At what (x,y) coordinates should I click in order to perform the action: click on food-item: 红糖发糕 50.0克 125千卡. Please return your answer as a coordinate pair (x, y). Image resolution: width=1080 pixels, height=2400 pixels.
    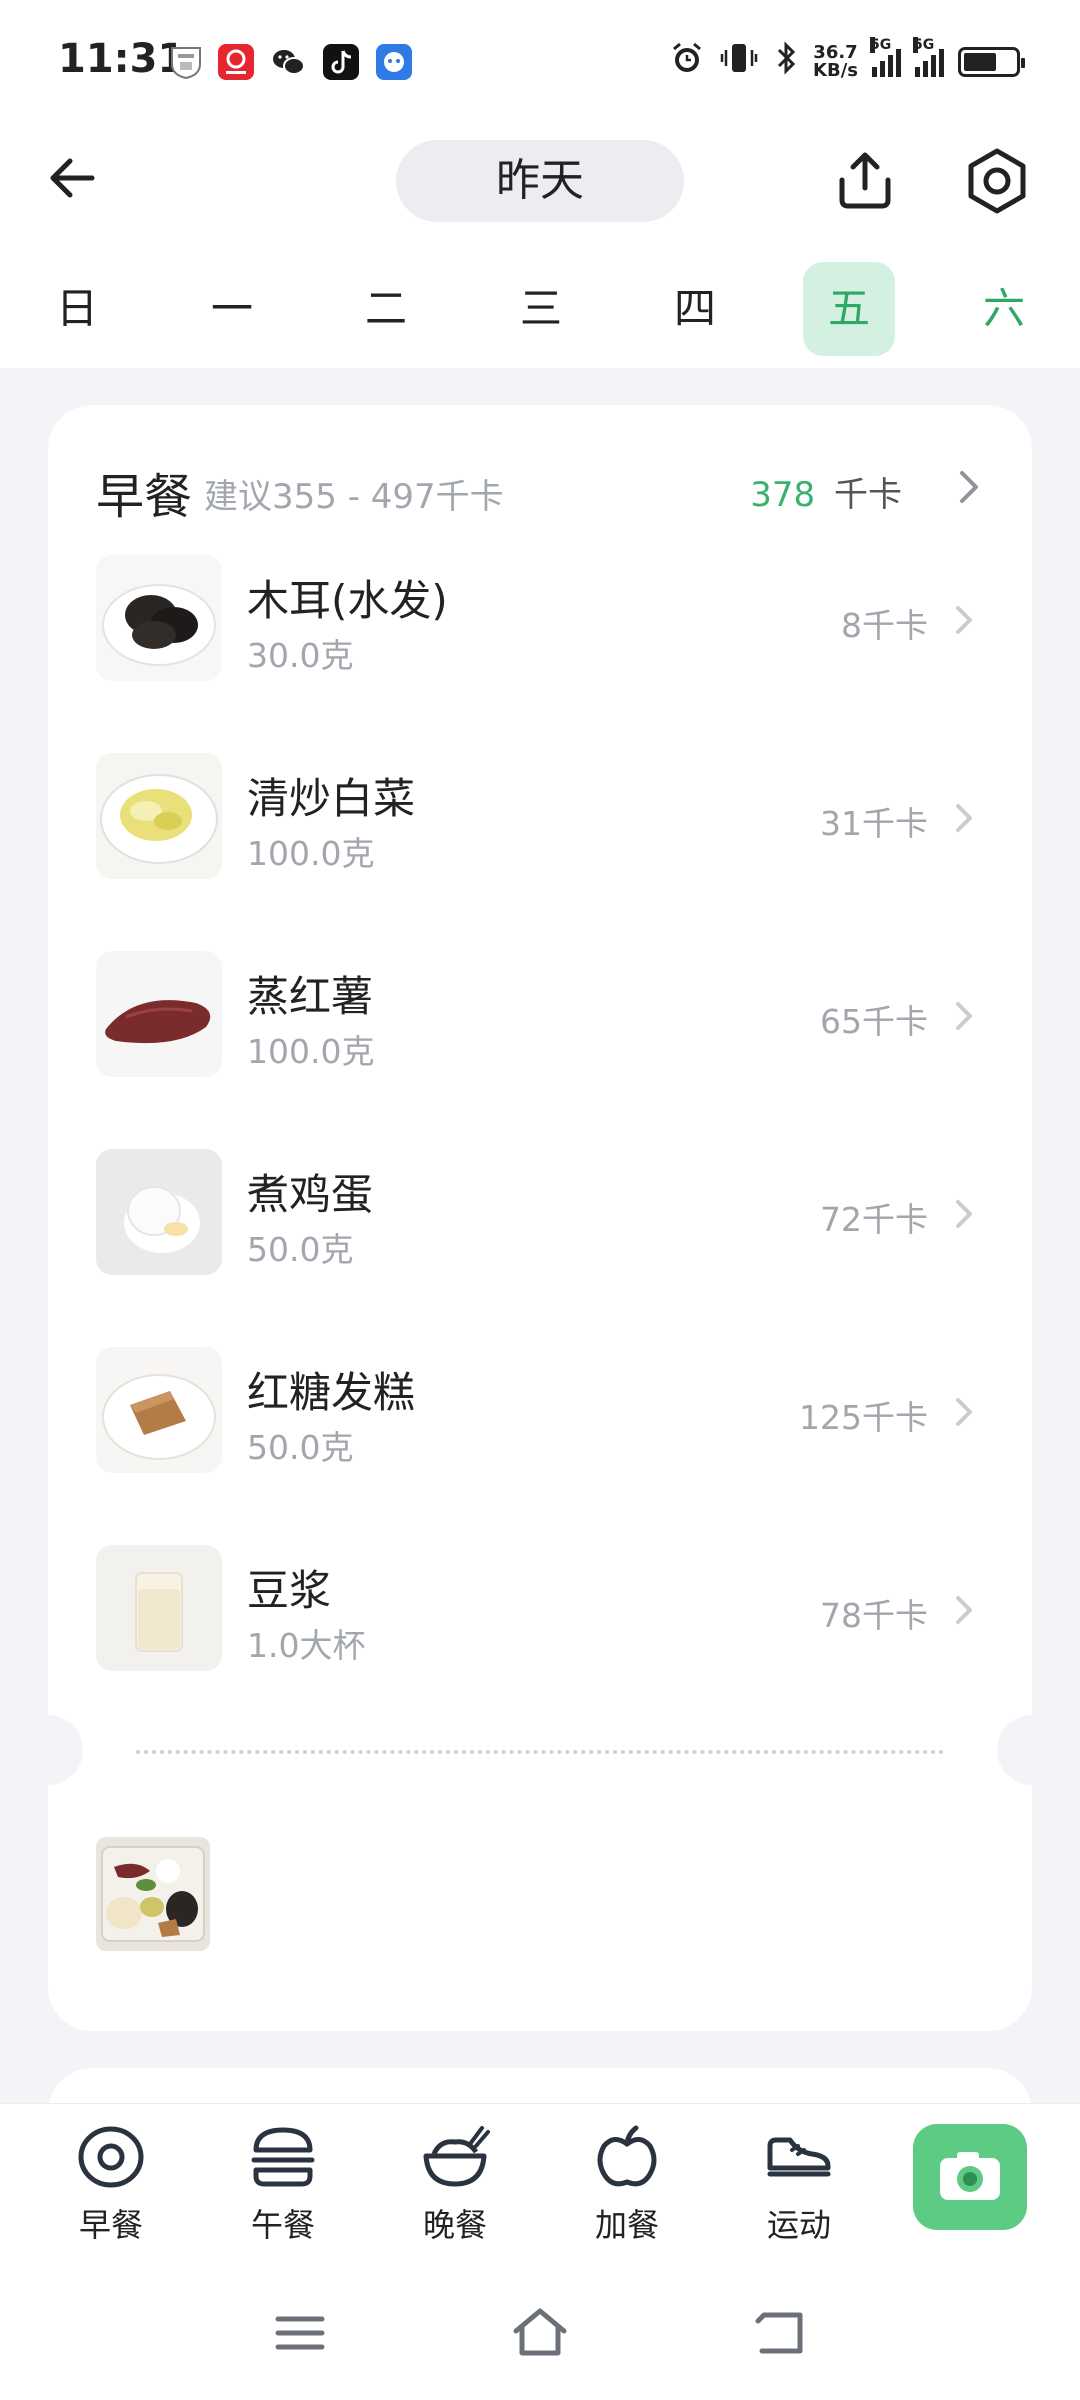
    Looking at the image, I should click on (540, 1446).